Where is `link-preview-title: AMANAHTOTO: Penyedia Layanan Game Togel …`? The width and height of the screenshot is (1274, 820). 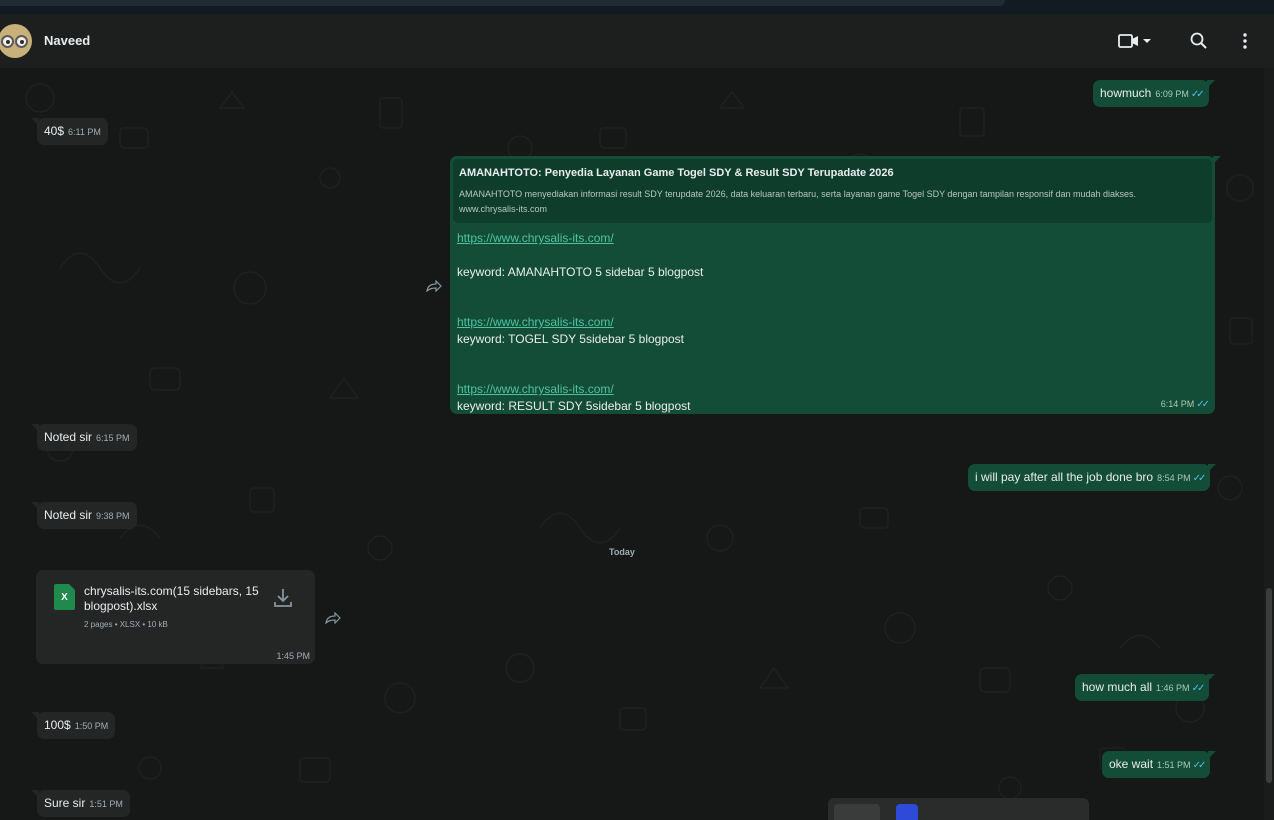 link-preview-title: AMANAHTOTO: Penyedia Layanan Game Togel … is located at coordinates (676, 173).